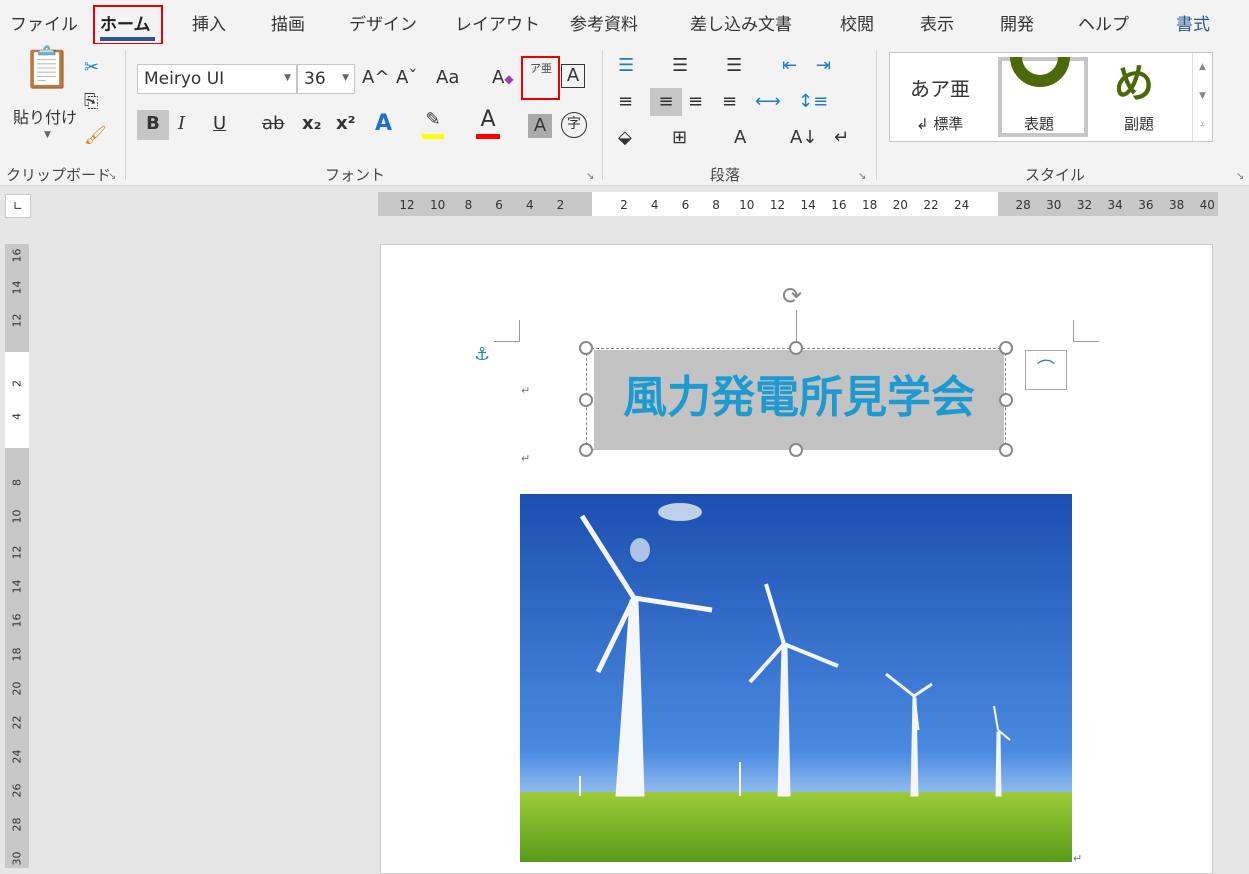 Image resolution: width=1249 pixels, height=874 pixels. What do you see at coordinates (869, 205) in the screenshot?
I see `ruler-number: 18` at bounding box center [869, 205].